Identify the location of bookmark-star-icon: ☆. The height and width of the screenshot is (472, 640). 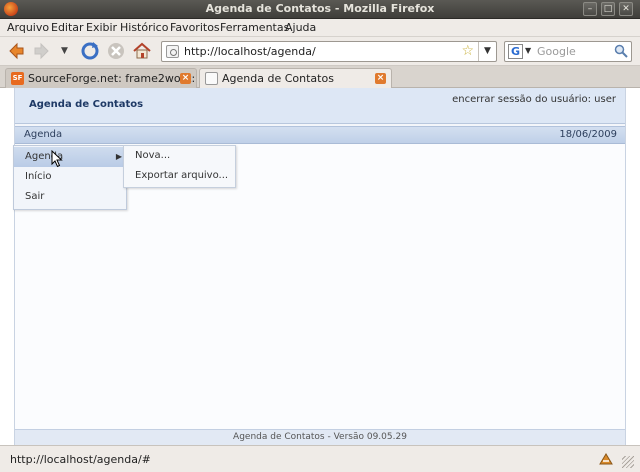
(467, 51).